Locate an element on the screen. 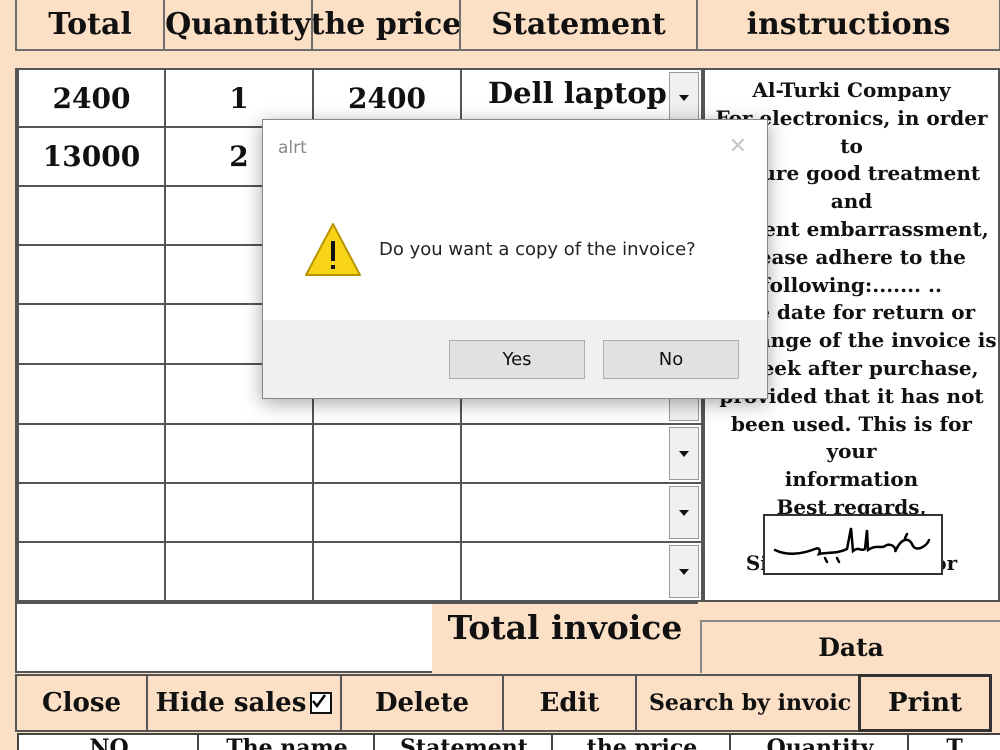 This screenshot has height=750, width=1000. cell-total: 13000 is located at coordinates (91, 156).